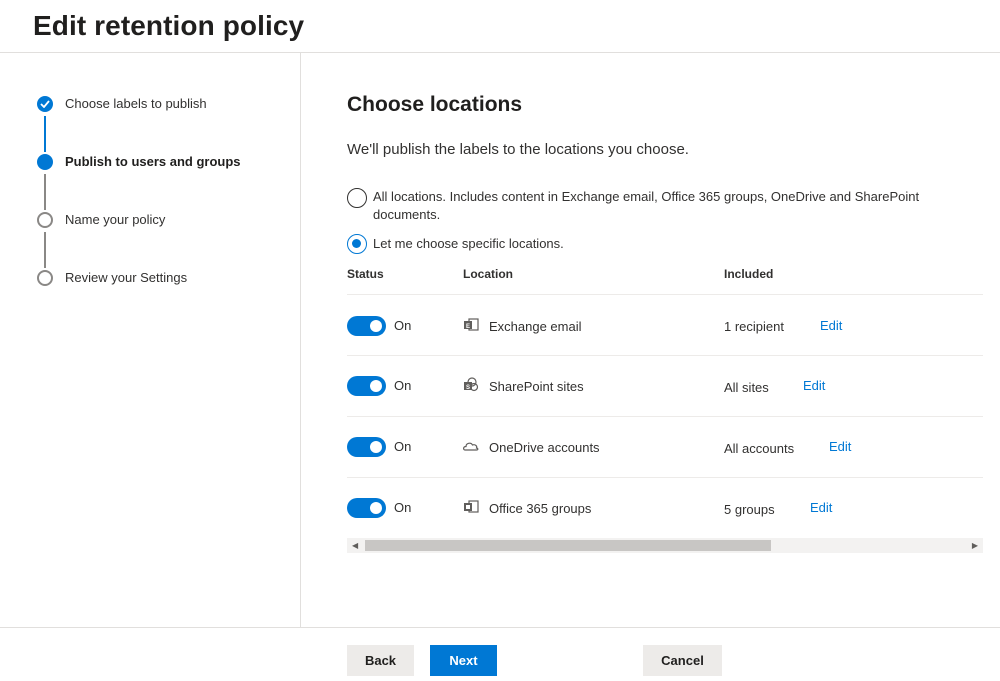  I want to click on header-divider, so click(665, 294).